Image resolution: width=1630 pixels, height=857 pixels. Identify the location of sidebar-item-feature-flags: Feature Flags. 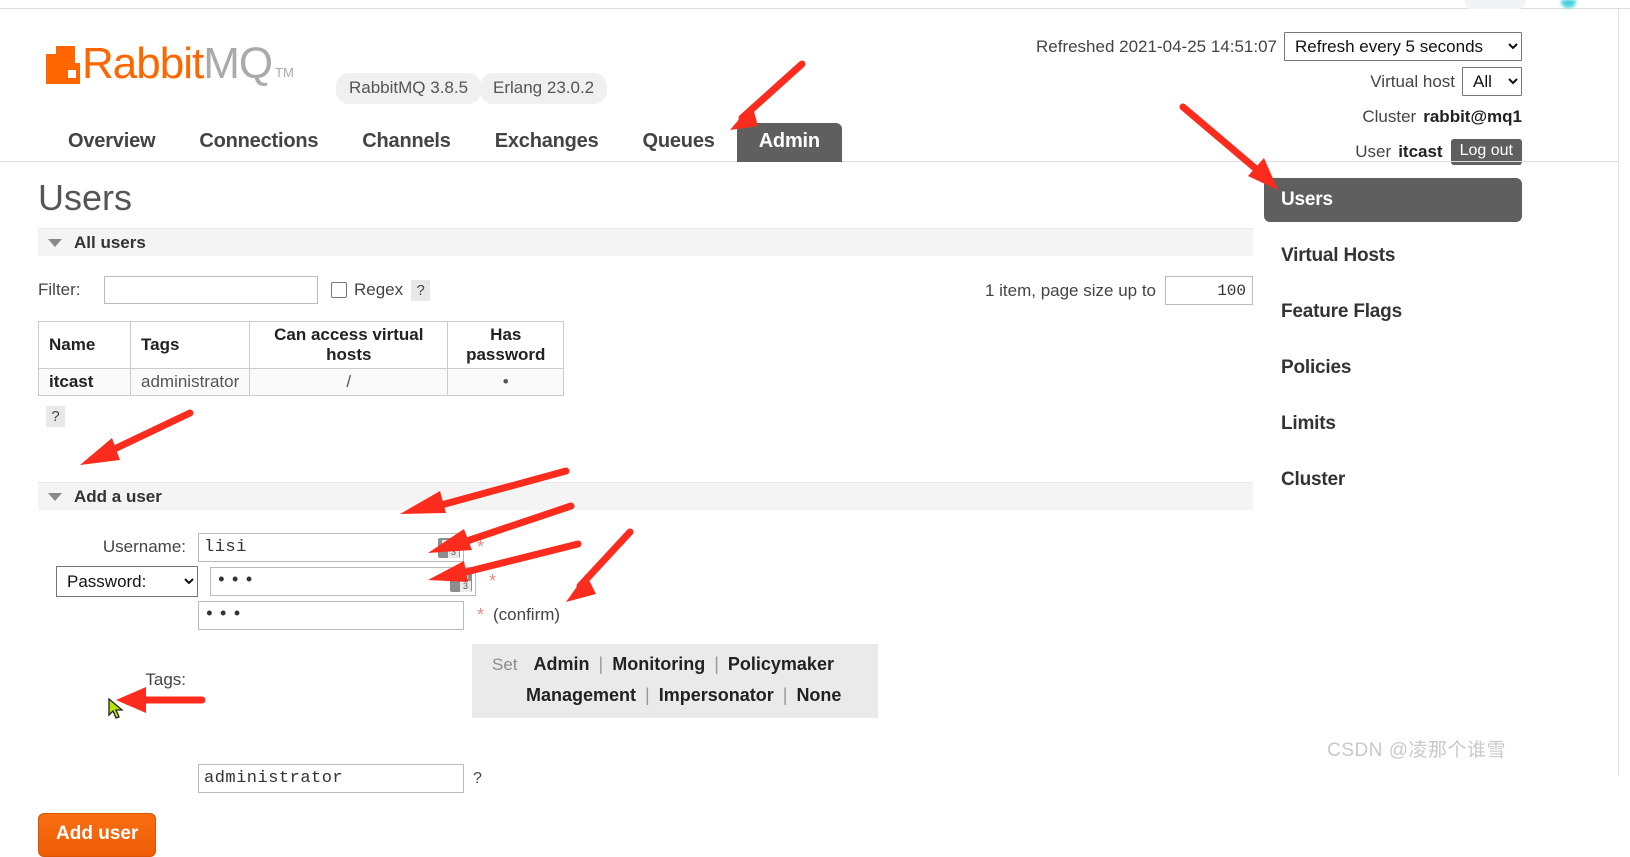
(1393, 312).